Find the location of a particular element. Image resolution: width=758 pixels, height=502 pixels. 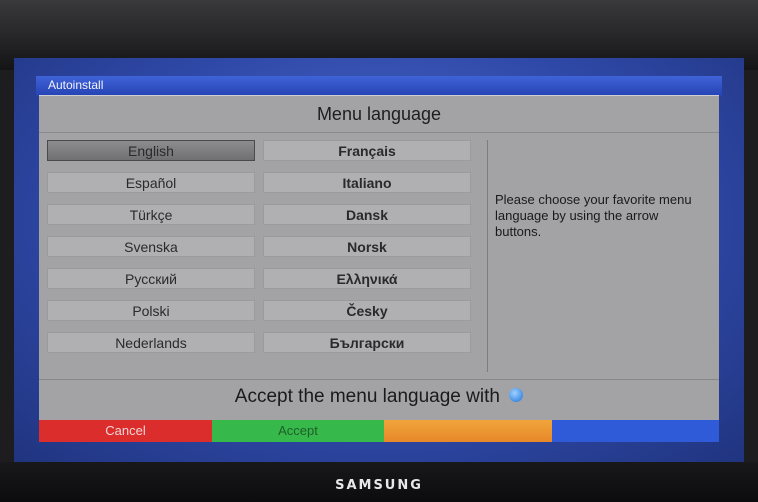

title-bar: Autoinstall is located at coordinates (379, 86).